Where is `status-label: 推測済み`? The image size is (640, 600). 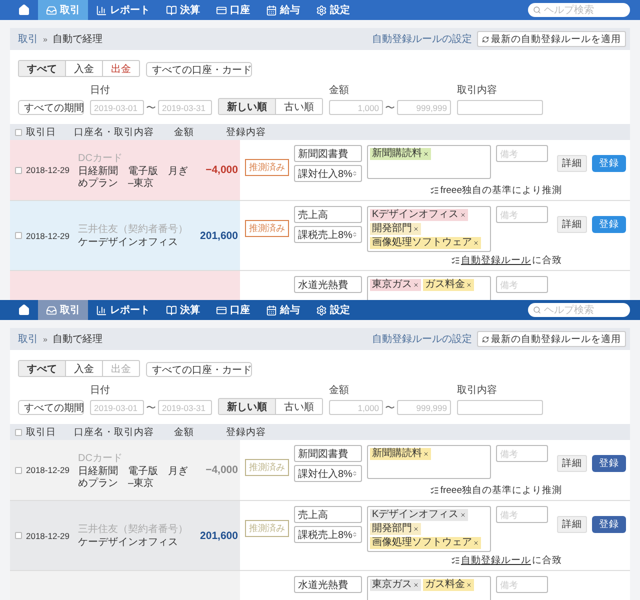 status-label: 推測済み is located at coordinates (267, 467).